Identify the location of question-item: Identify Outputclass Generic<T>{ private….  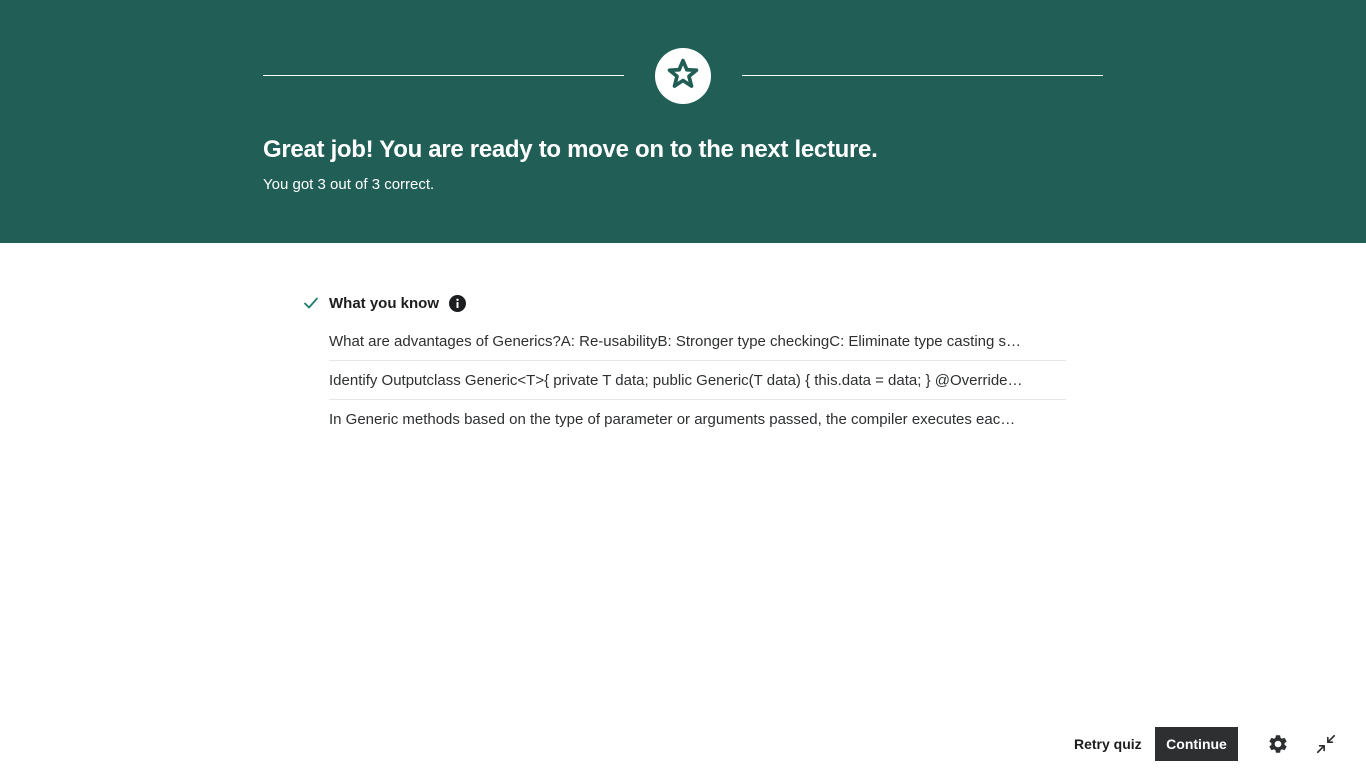
(697, 380).